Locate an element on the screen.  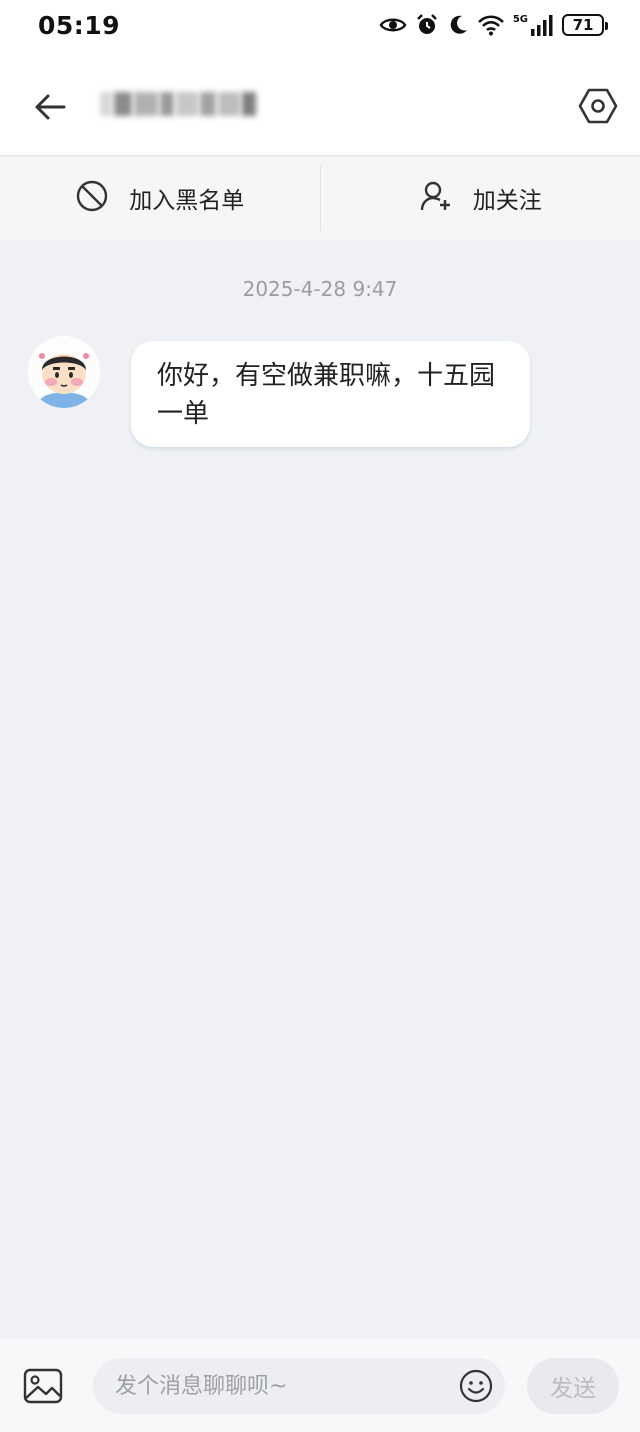
wifi-icon is located at coordinates (491, 25).